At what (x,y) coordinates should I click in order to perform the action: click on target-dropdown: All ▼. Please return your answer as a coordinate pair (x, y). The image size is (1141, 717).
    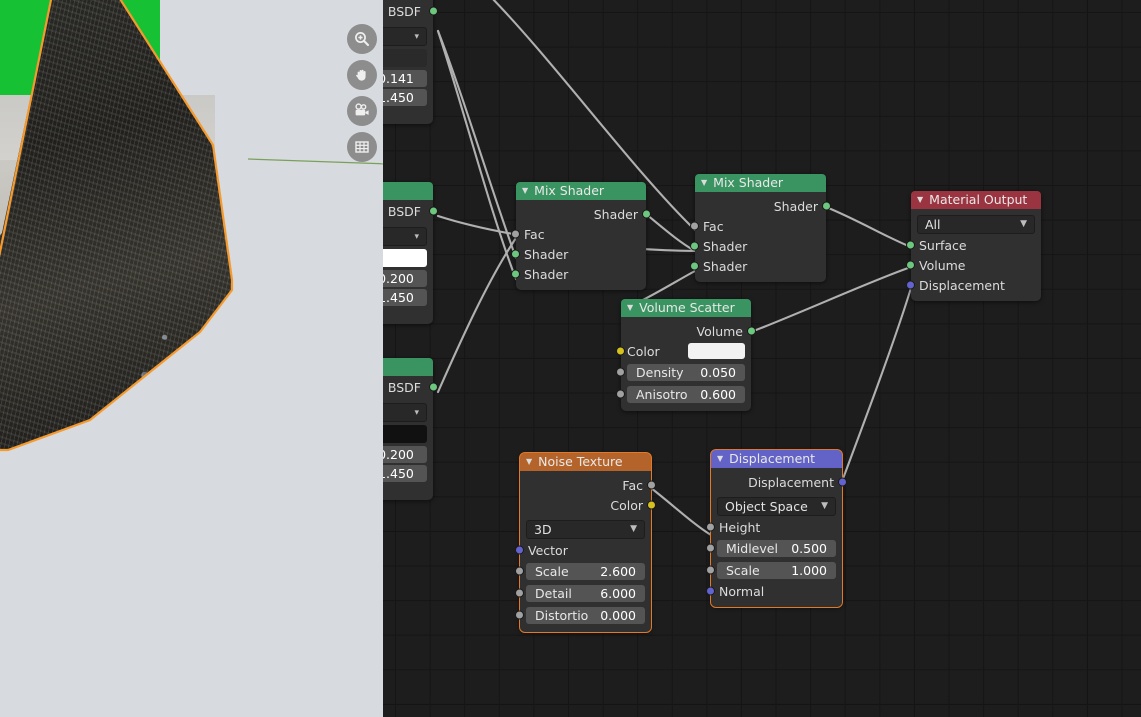
    Looking at the image, I should click on (976, 224).